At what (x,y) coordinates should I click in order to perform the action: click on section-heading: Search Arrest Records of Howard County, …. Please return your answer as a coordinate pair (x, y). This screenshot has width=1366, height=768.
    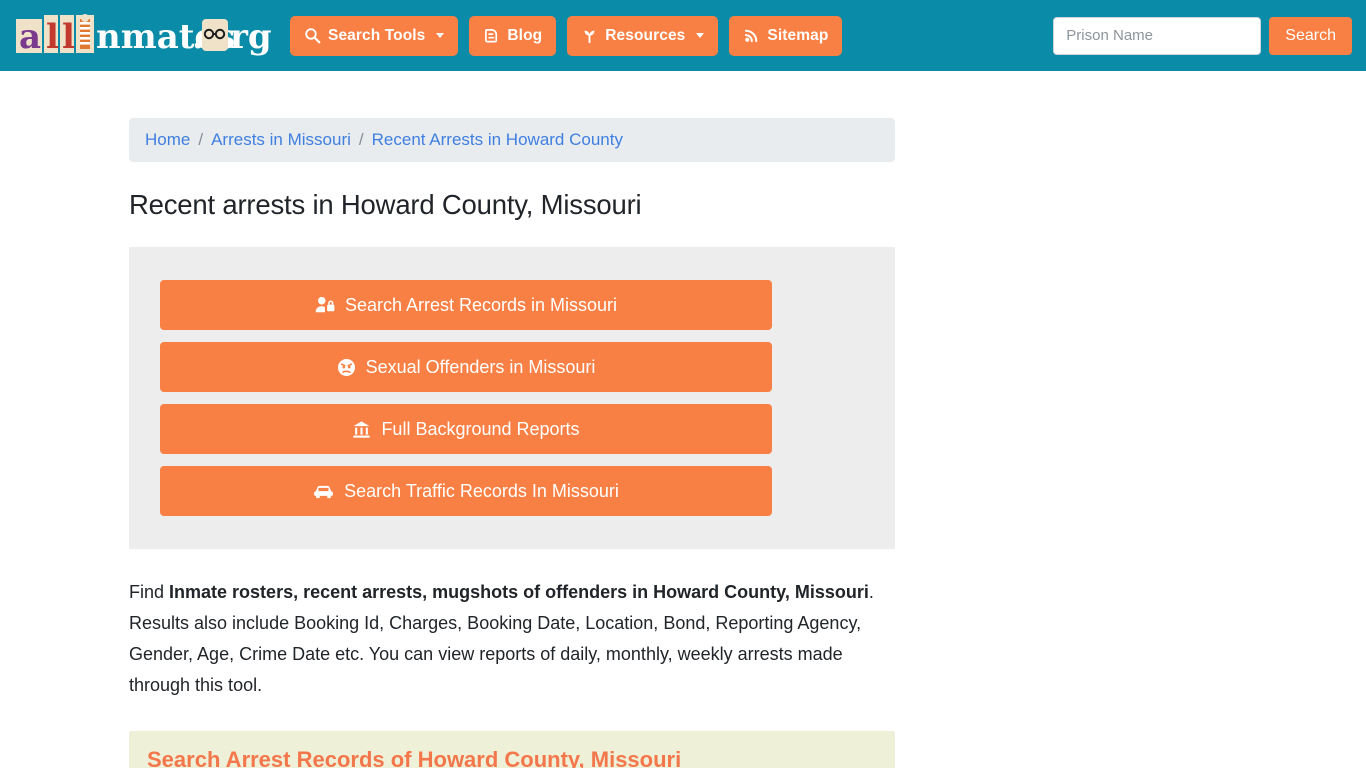
    Looking at the image, I should click on (414, 757).